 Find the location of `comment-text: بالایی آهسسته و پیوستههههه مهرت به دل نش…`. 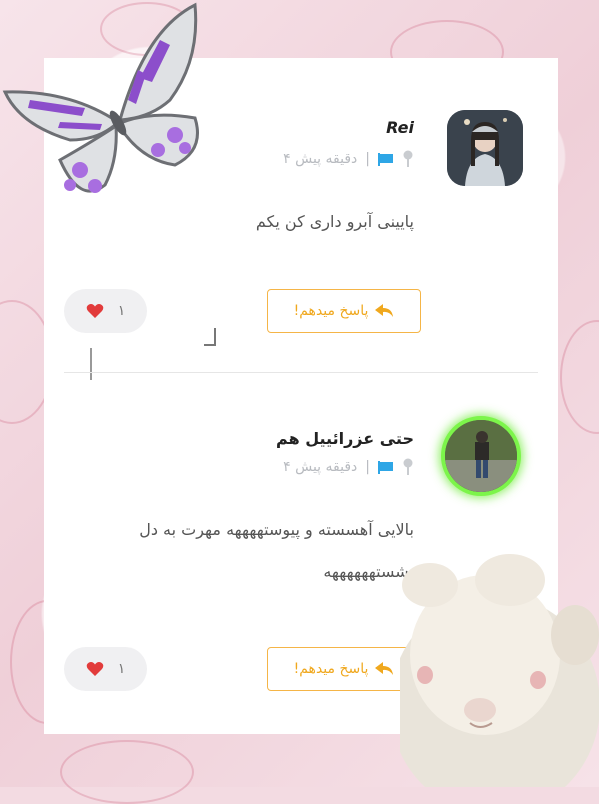

comment-text: بالایی آهسسته و پیوستههههه مهرت به دل نش… is located at coordinates (276, 550).